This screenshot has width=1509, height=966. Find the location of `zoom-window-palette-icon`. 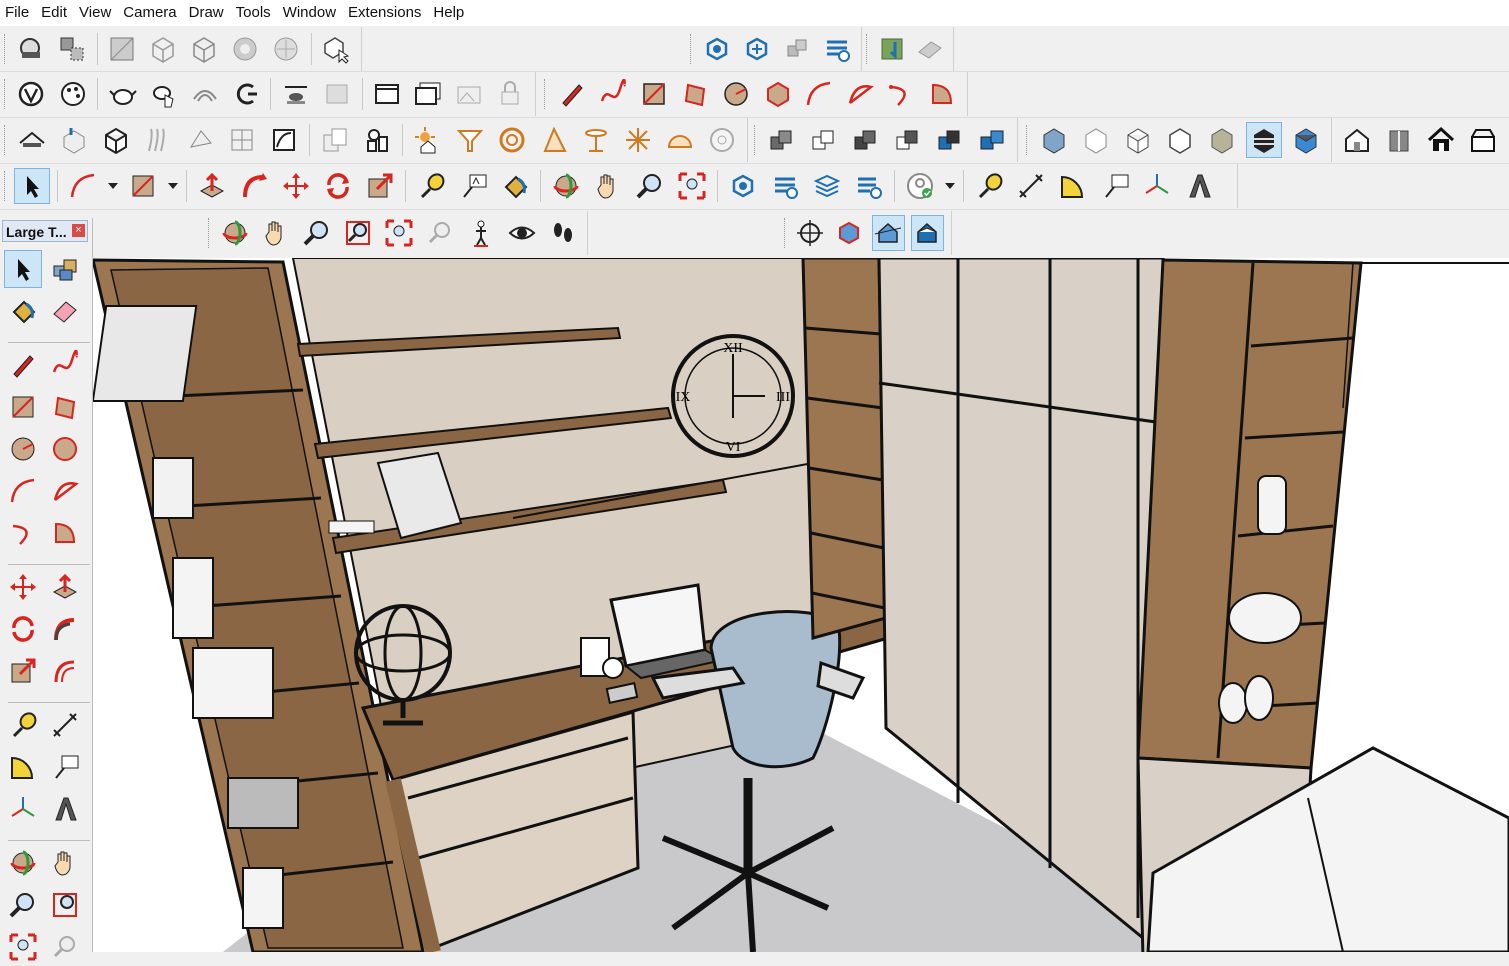

zoom-window-palette-icon is located at coordinates (65, 905).